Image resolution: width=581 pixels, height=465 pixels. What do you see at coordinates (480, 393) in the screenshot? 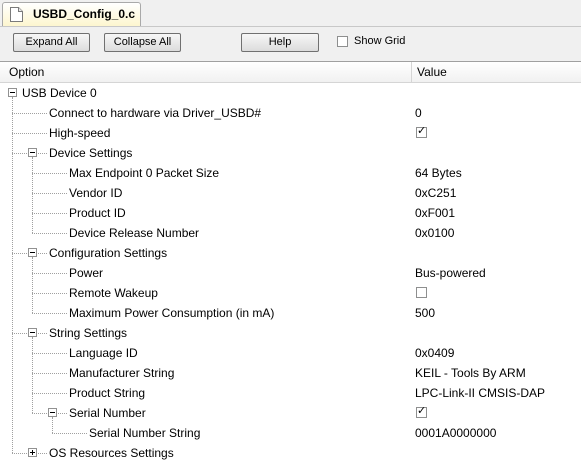
I see `option-value: LPC-Link-II CMSIS-DAP` at bounding box center [480, 393].